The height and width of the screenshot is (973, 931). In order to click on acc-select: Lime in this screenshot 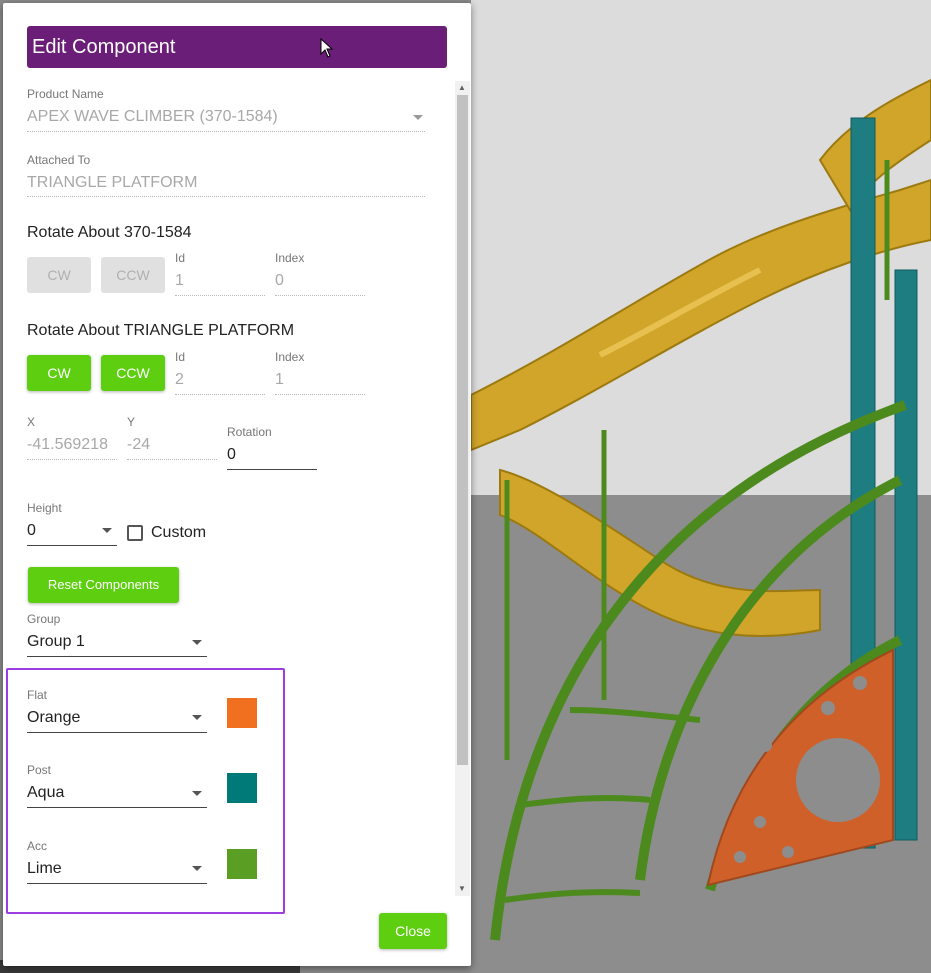, I will do `click(44, 869)`.